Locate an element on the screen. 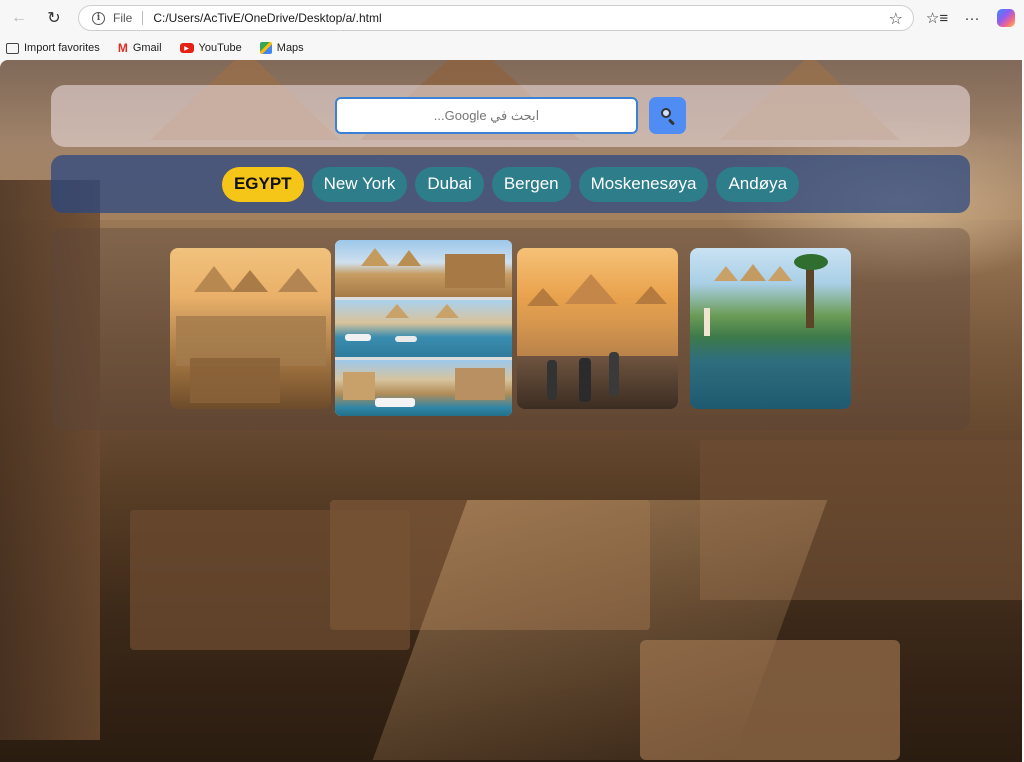 The width and height of the screenshot is (1024, 762). gmail-icon: M is located at coordinates (122, 48).